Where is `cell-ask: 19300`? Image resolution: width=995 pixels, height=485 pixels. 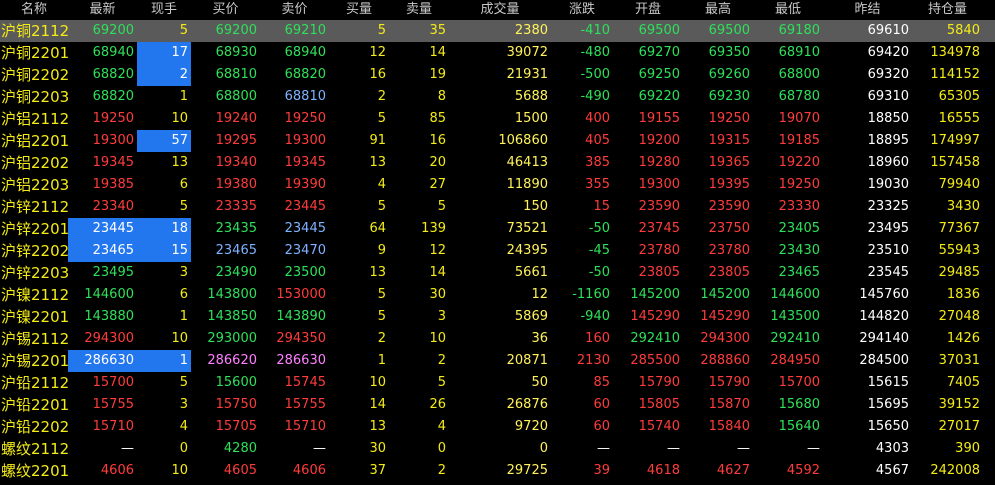
cell-ask: 19300 is located at coordinates (305, 140).